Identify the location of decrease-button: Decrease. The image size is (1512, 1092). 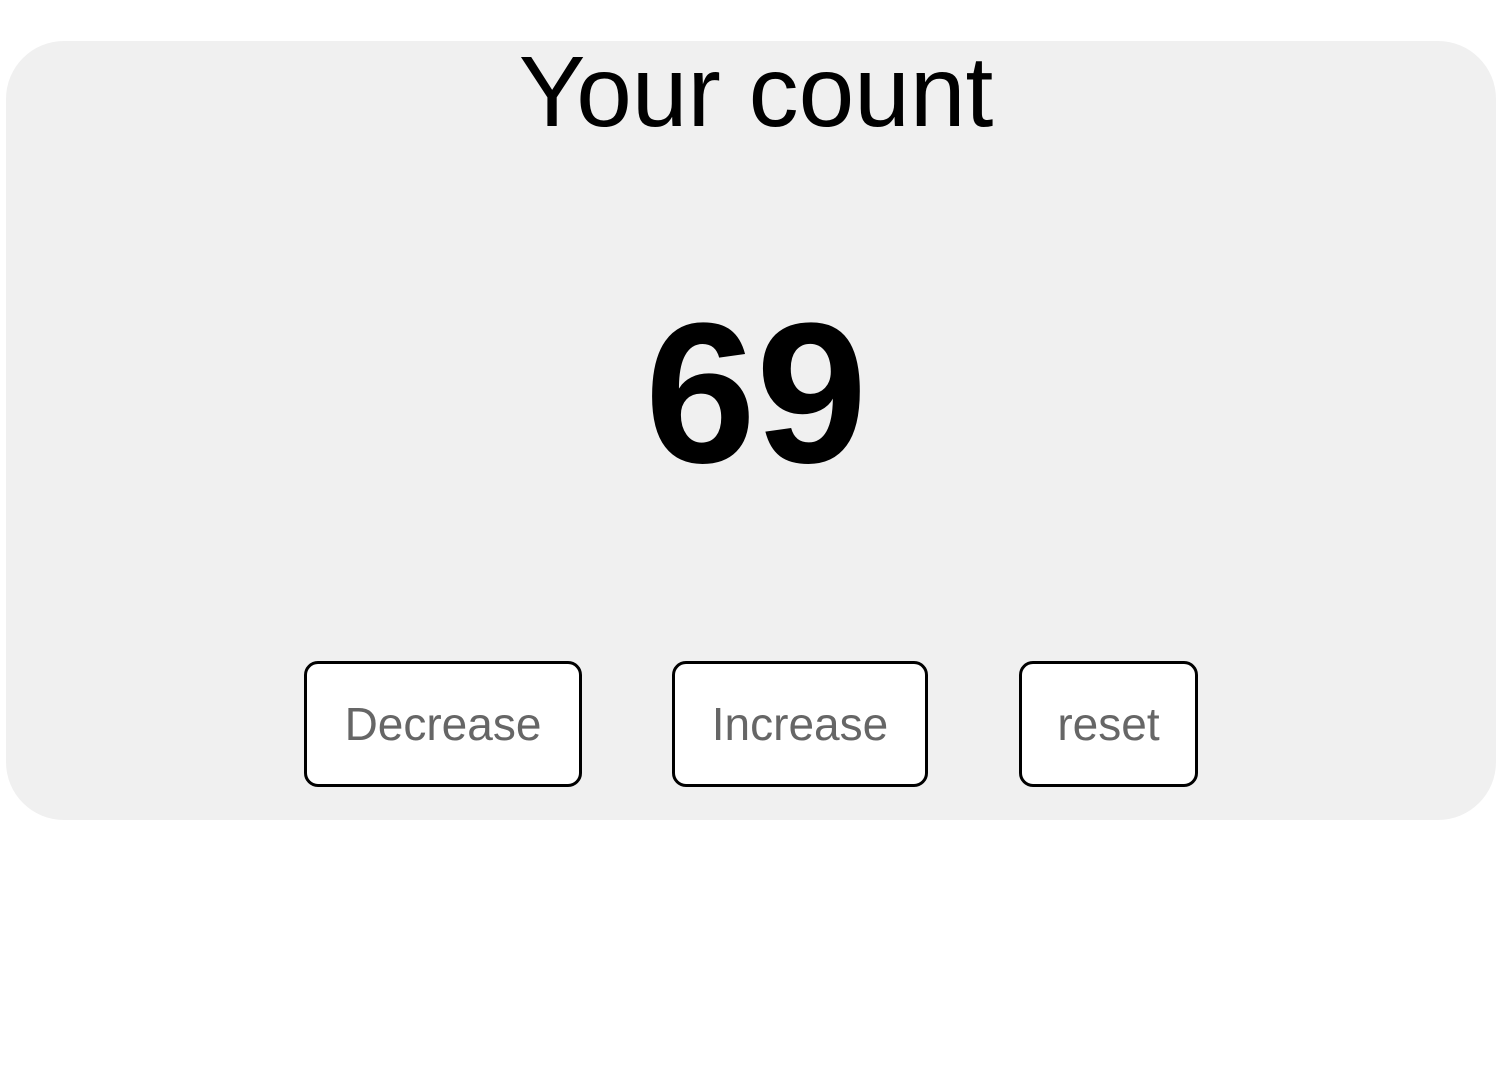
(443, 724).